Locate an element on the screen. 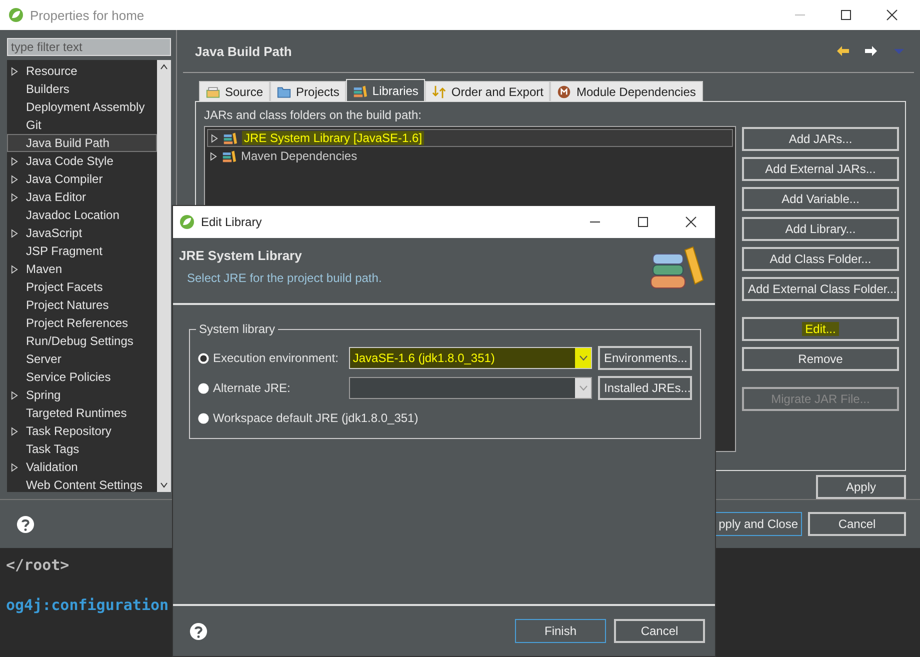 This screenshot has width=920, height=657. scroll-up-icon is located at coordinates (164, 67).